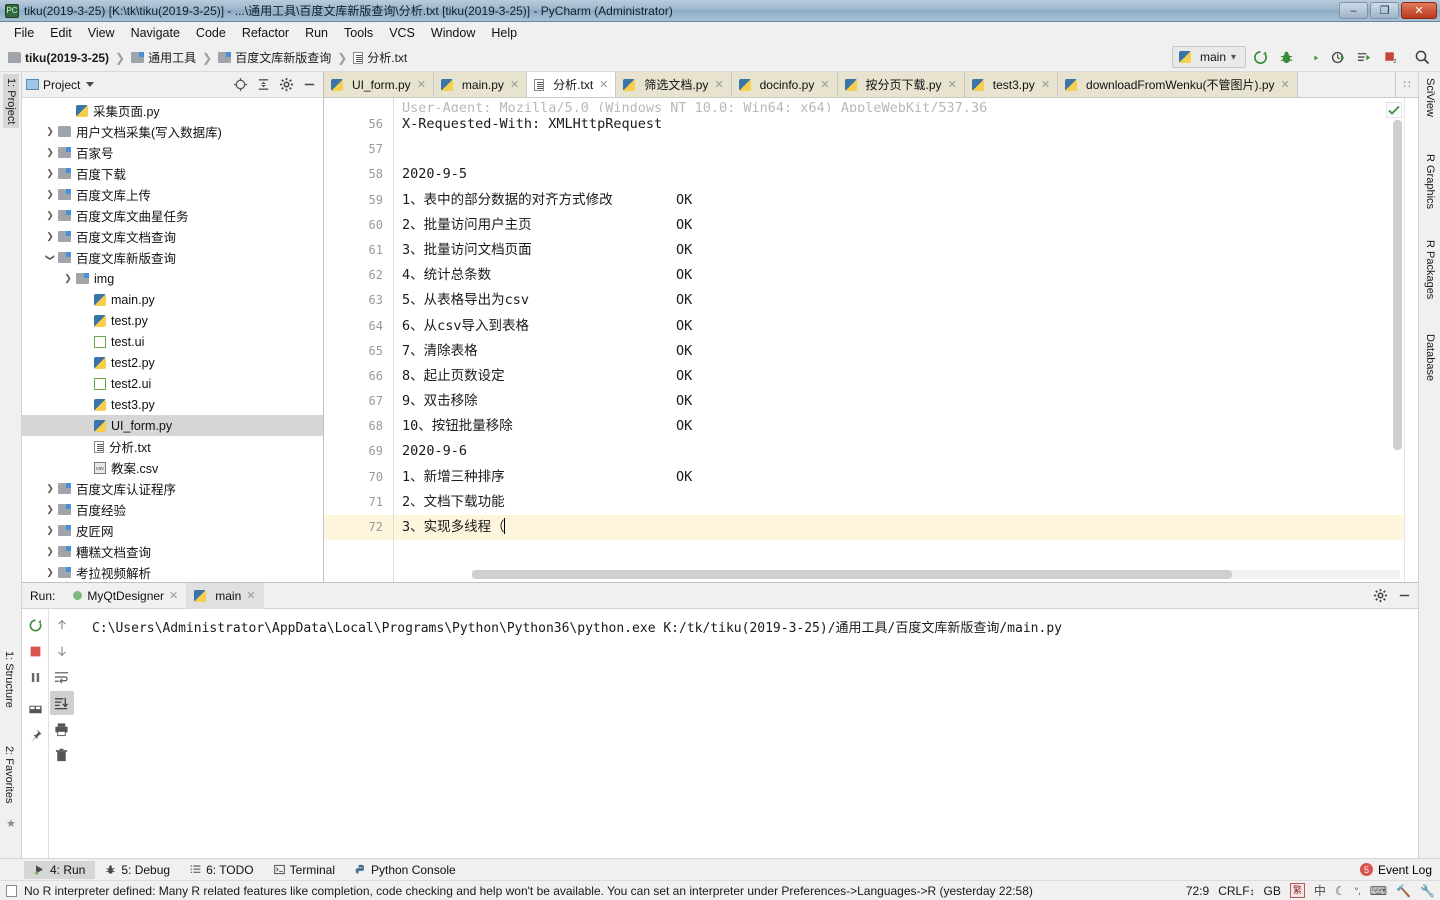  Describe the element at coordinates (453, 33) in the screenshot. I see `menu-window: Window` at that location.